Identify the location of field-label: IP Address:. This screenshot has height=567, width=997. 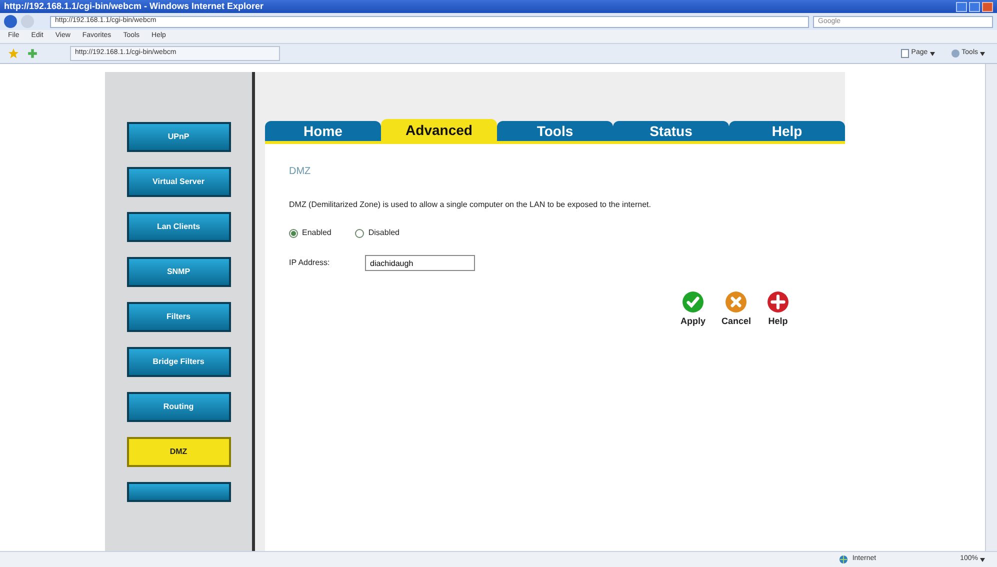
(310, 263).